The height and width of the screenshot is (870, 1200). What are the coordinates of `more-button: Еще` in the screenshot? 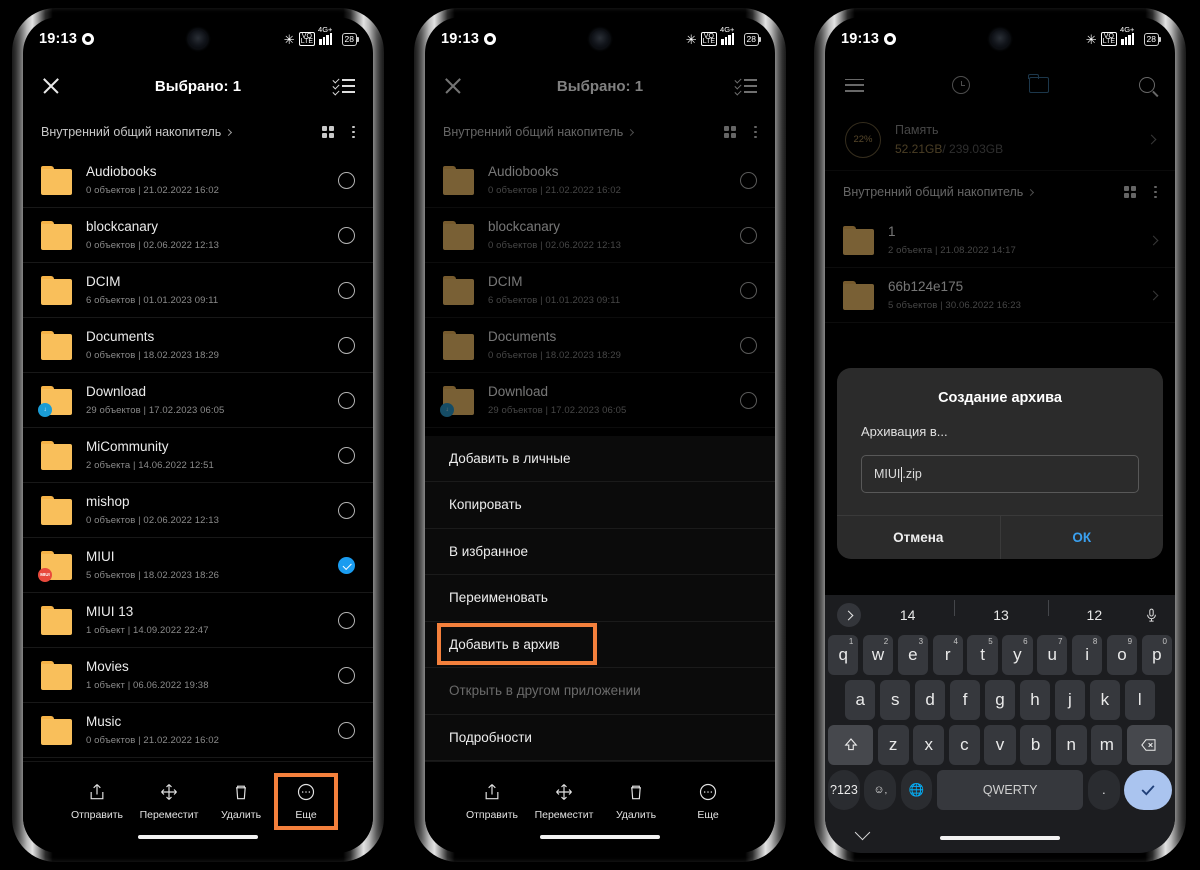 It's located at (306, 801).